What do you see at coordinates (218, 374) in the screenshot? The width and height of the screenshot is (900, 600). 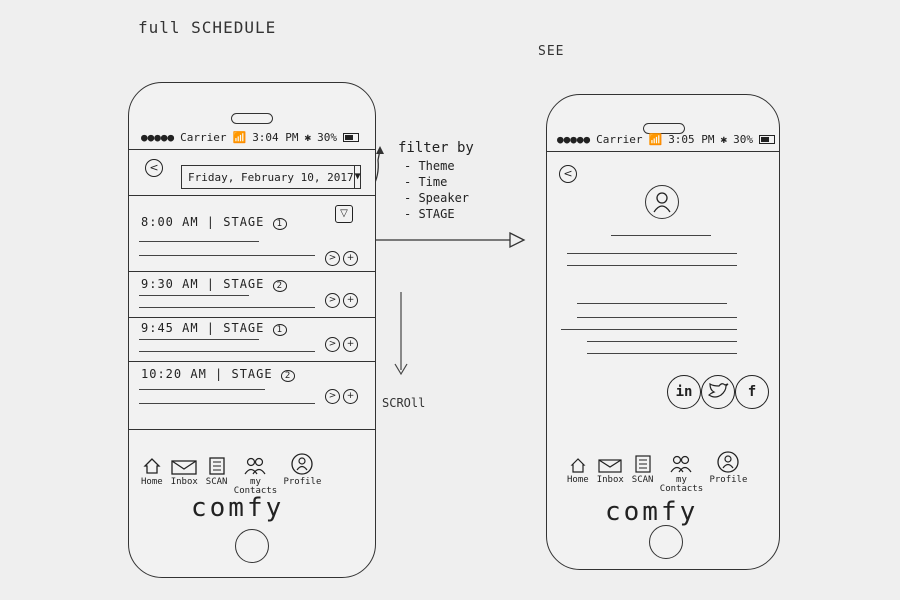 I see `session-title: 10:20 AM | STAGE 2` at bounding box center [218, 374].